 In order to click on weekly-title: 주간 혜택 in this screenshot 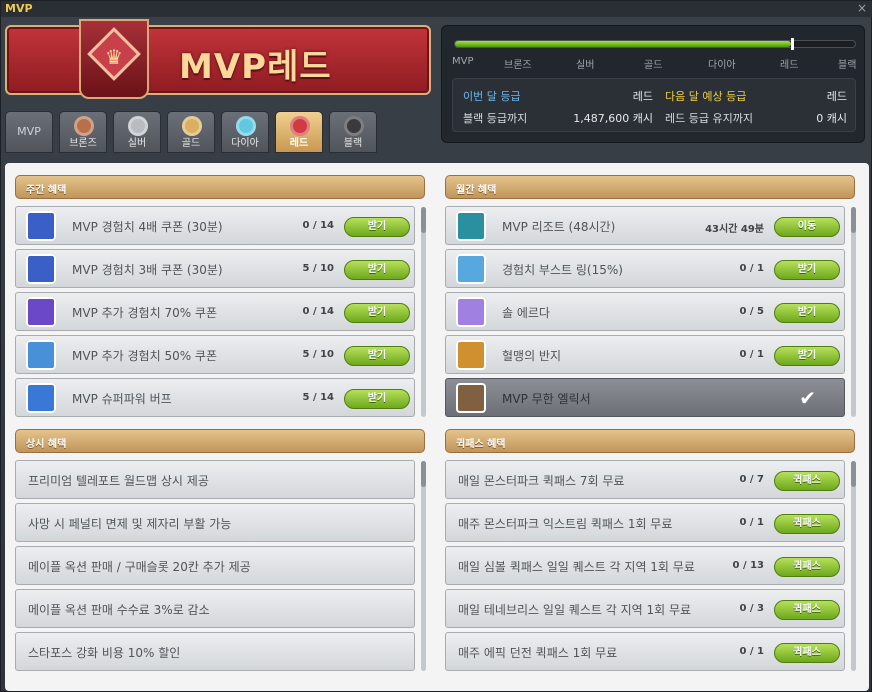, I will do `click(46, 190)`.